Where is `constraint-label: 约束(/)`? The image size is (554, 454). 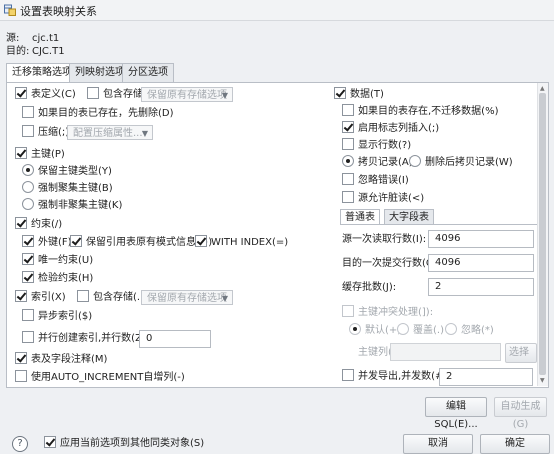 constraint-label: 约束(/) is located at coordinates (47, 224).